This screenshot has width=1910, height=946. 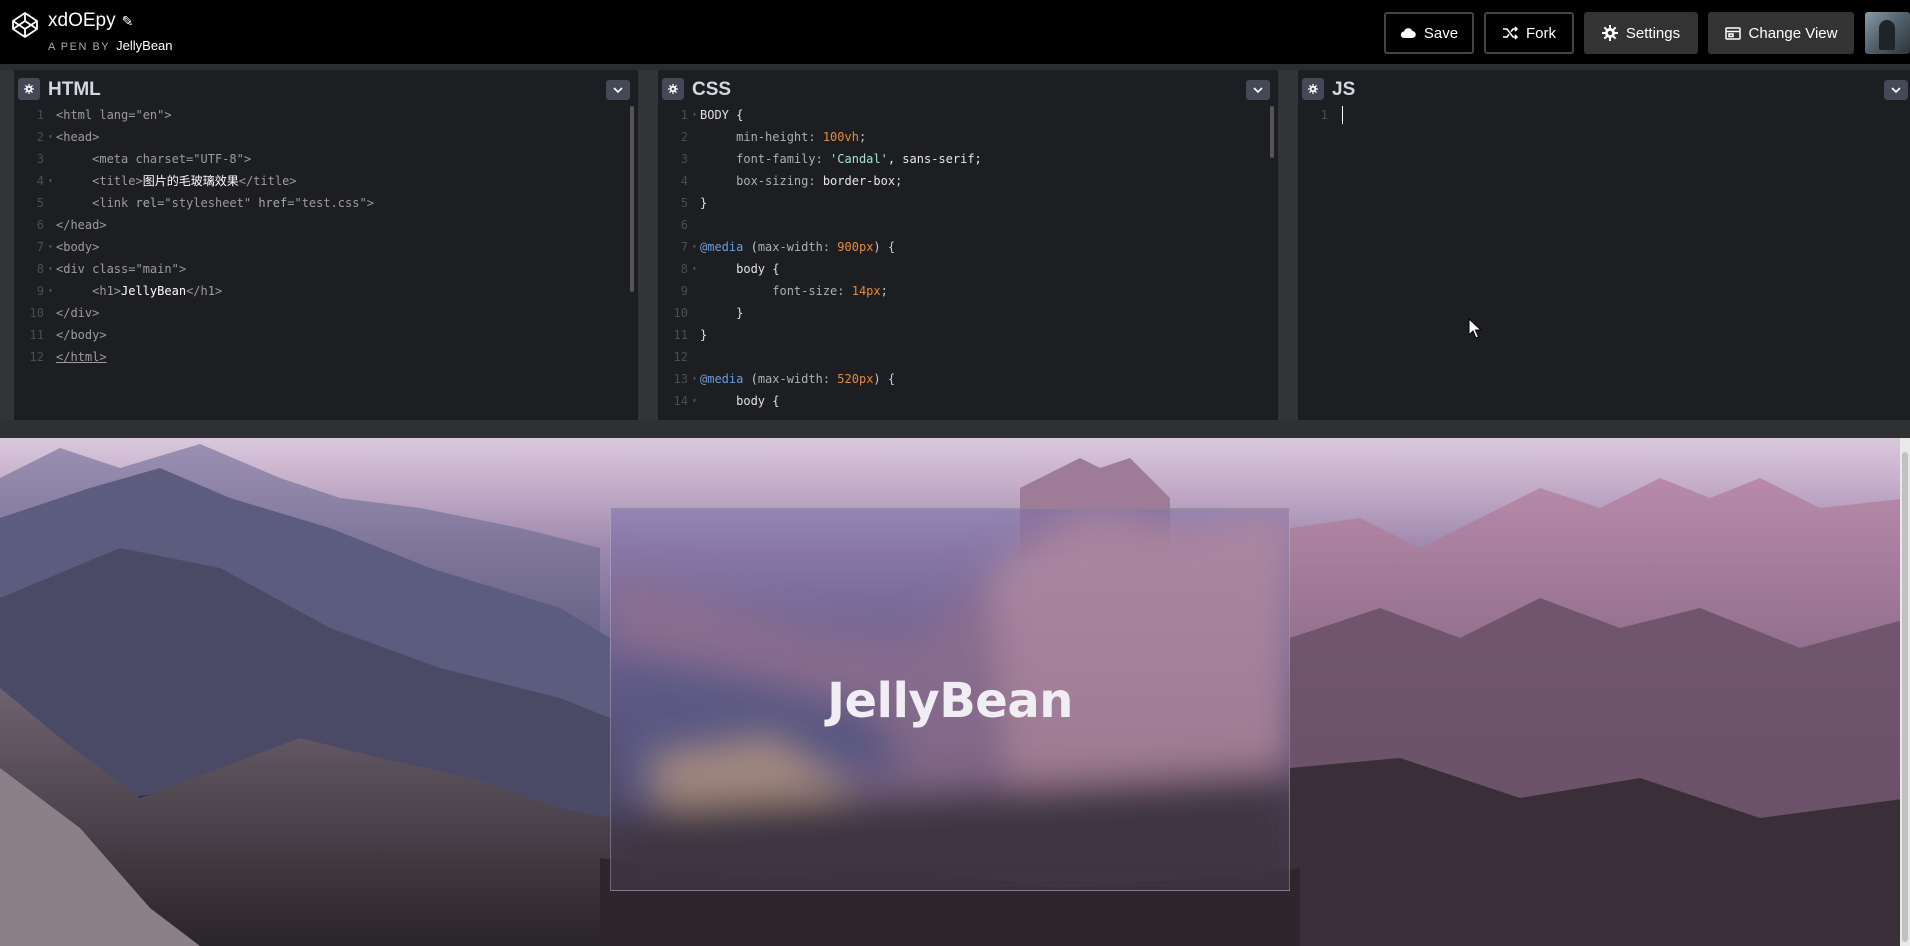 I want to click on avatar, so click(x=1887, y=33).